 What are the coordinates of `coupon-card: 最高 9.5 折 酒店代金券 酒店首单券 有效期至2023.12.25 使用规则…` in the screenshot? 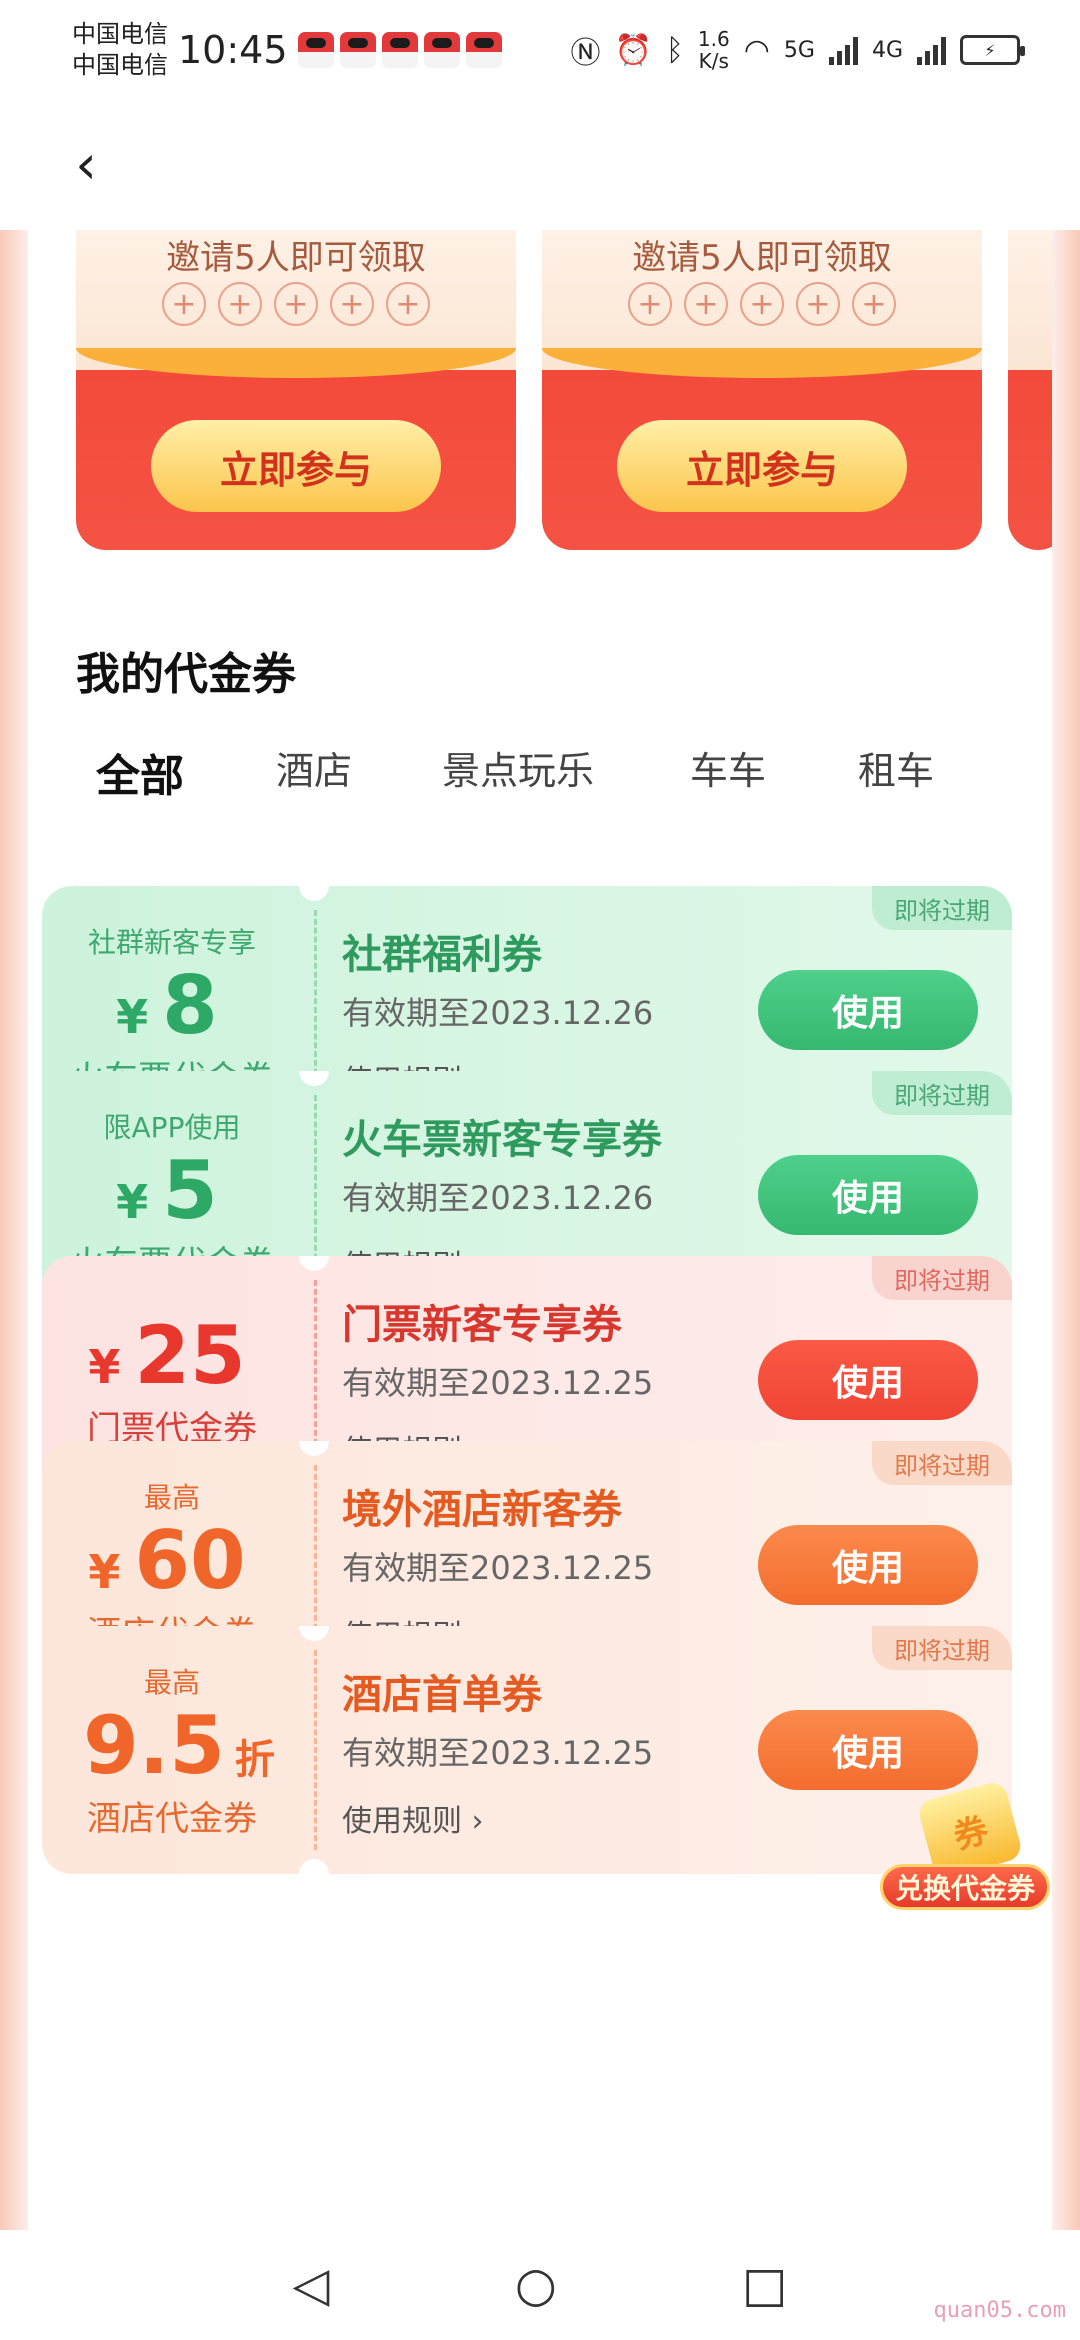 It's located at (527, 1750).